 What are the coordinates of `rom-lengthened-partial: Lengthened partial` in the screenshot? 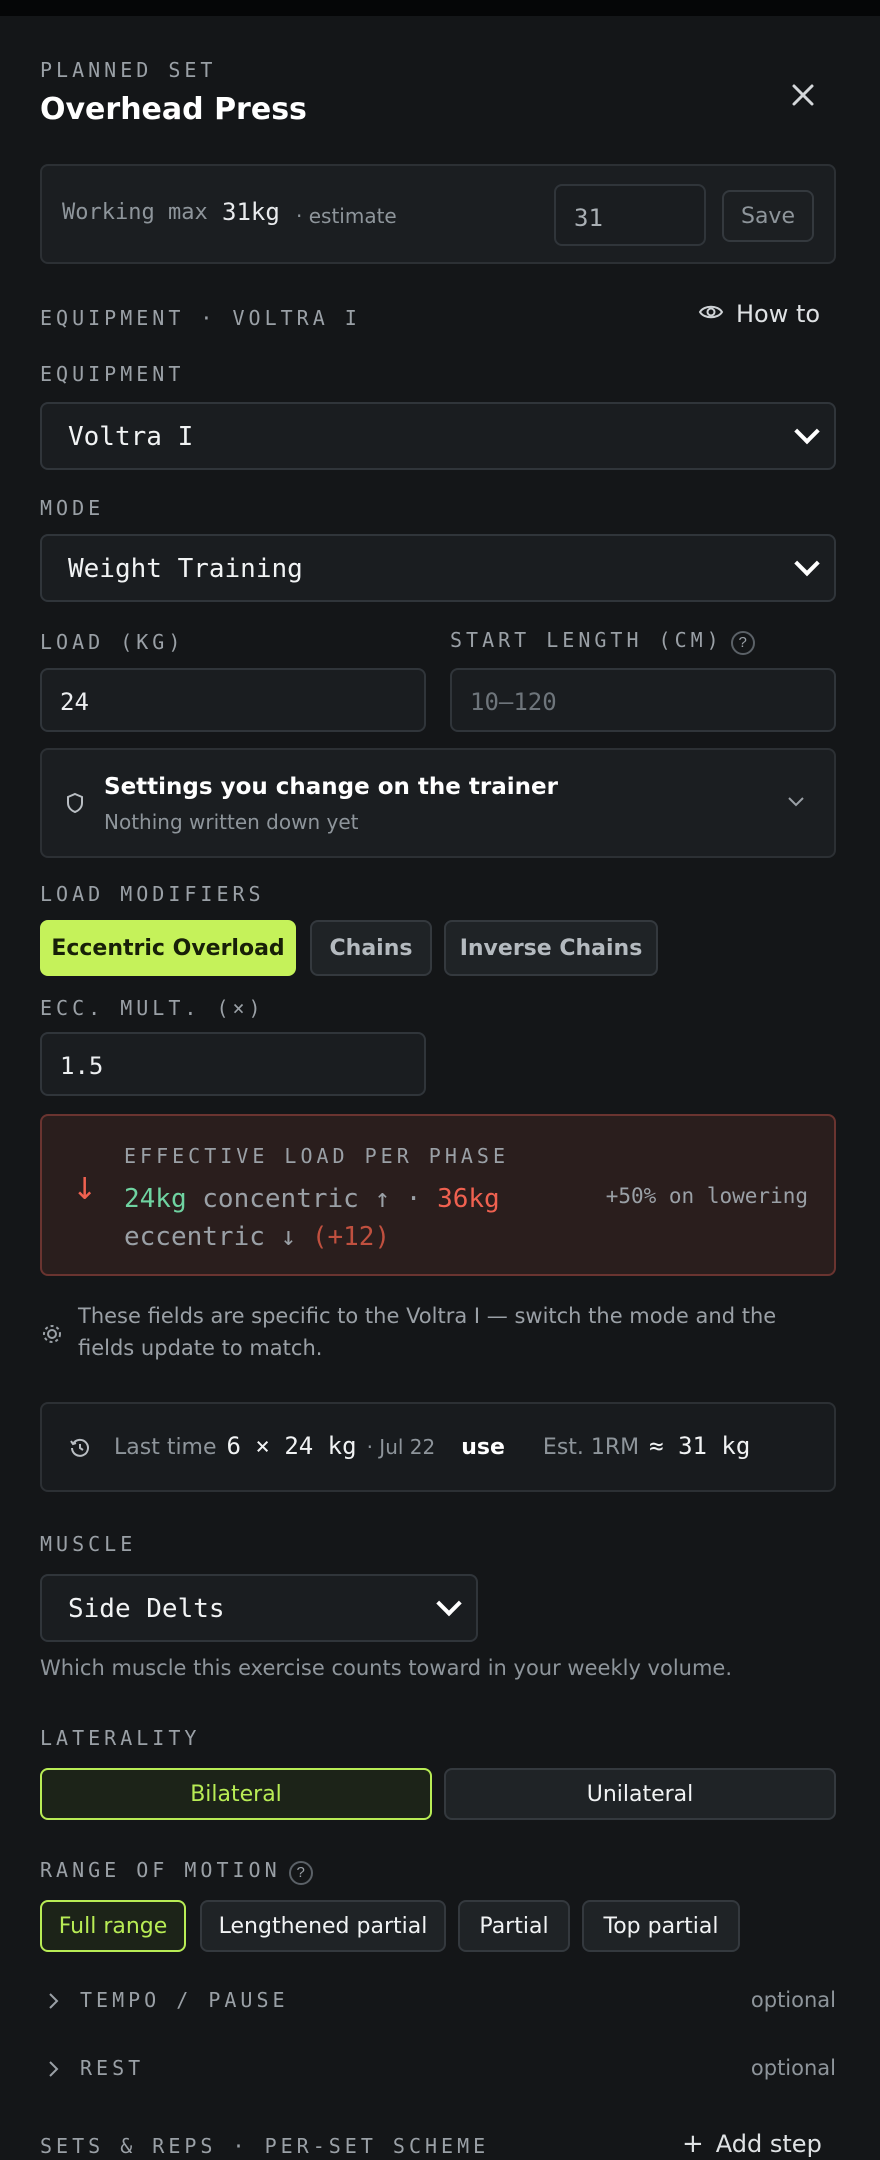 It's located at (323, 1926).